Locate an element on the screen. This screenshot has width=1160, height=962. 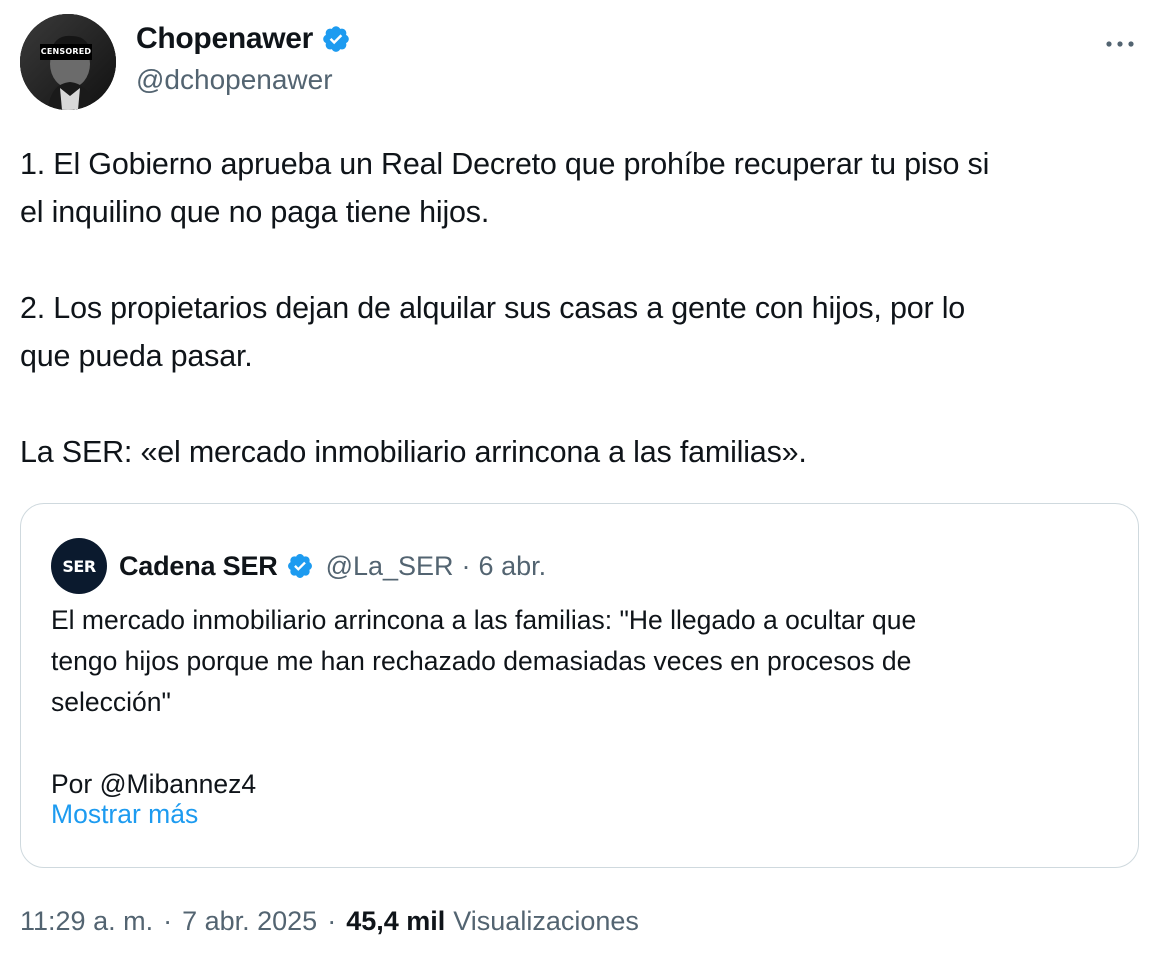
tweet-line: que pueda pasar. is located at coordinates (136, 356).